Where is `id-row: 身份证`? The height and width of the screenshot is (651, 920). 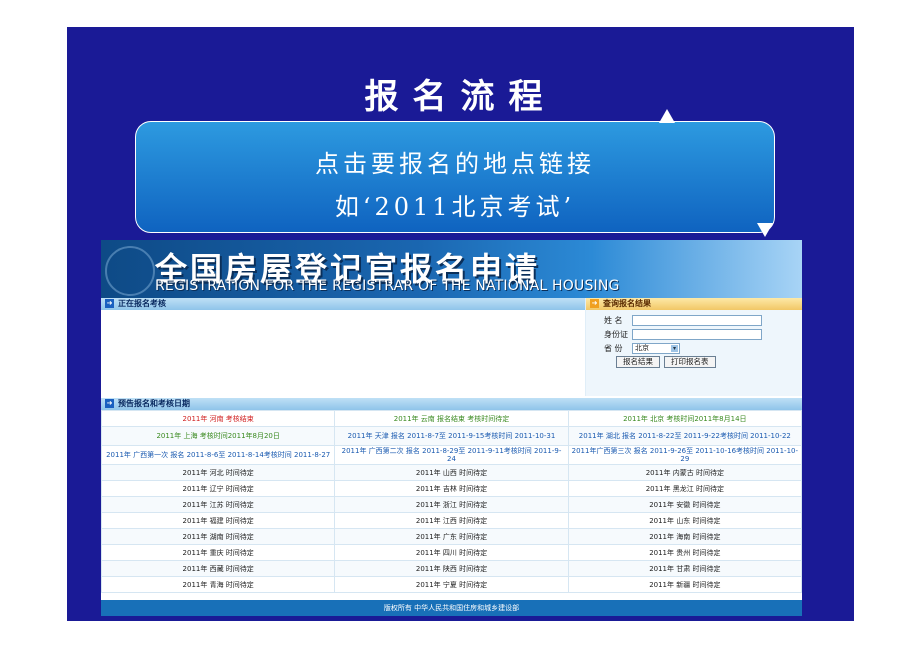 id-row: 身份证 is located at coordinates (683, 334).